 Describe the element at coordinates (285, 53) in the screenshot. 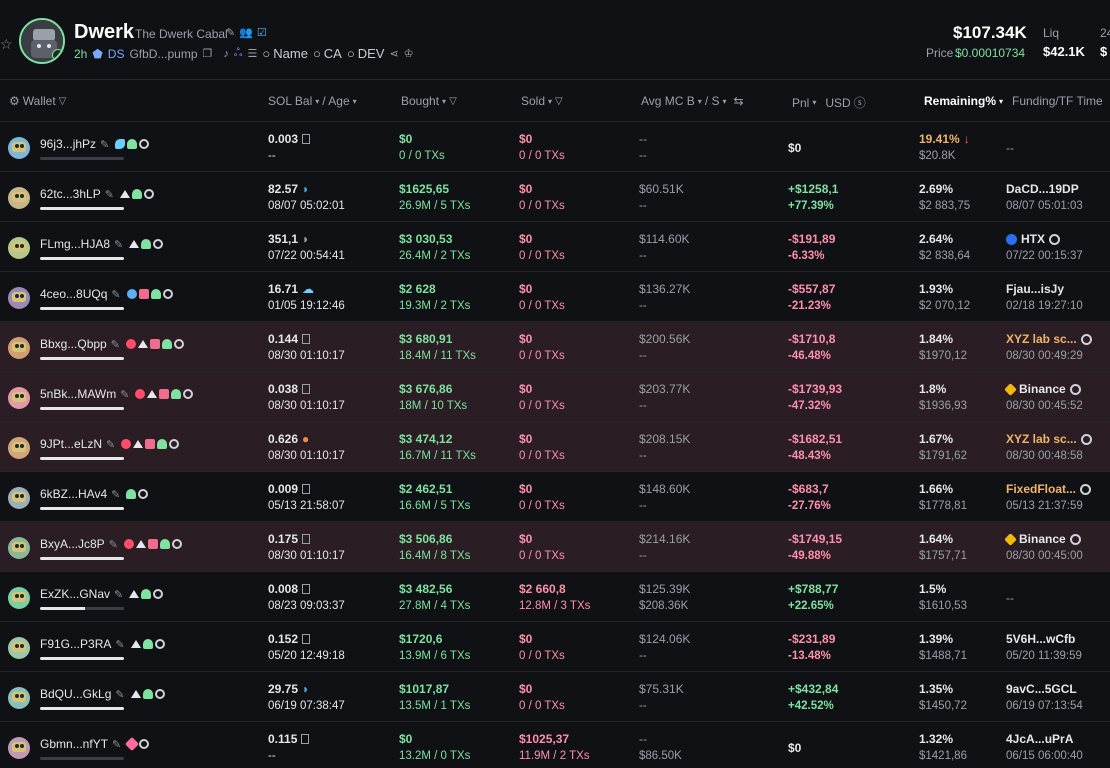

I see `search-name-link: ○ Name` at that location.